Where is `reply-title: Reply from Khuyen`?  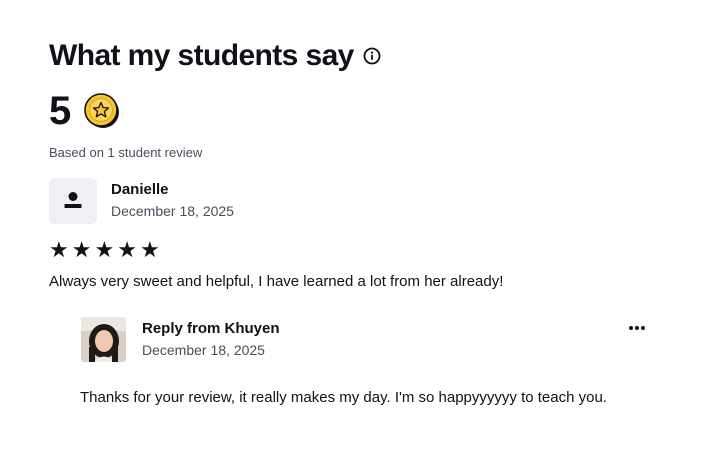 reply-title: Reply from Khuyen is located at coordinates (211, 328).